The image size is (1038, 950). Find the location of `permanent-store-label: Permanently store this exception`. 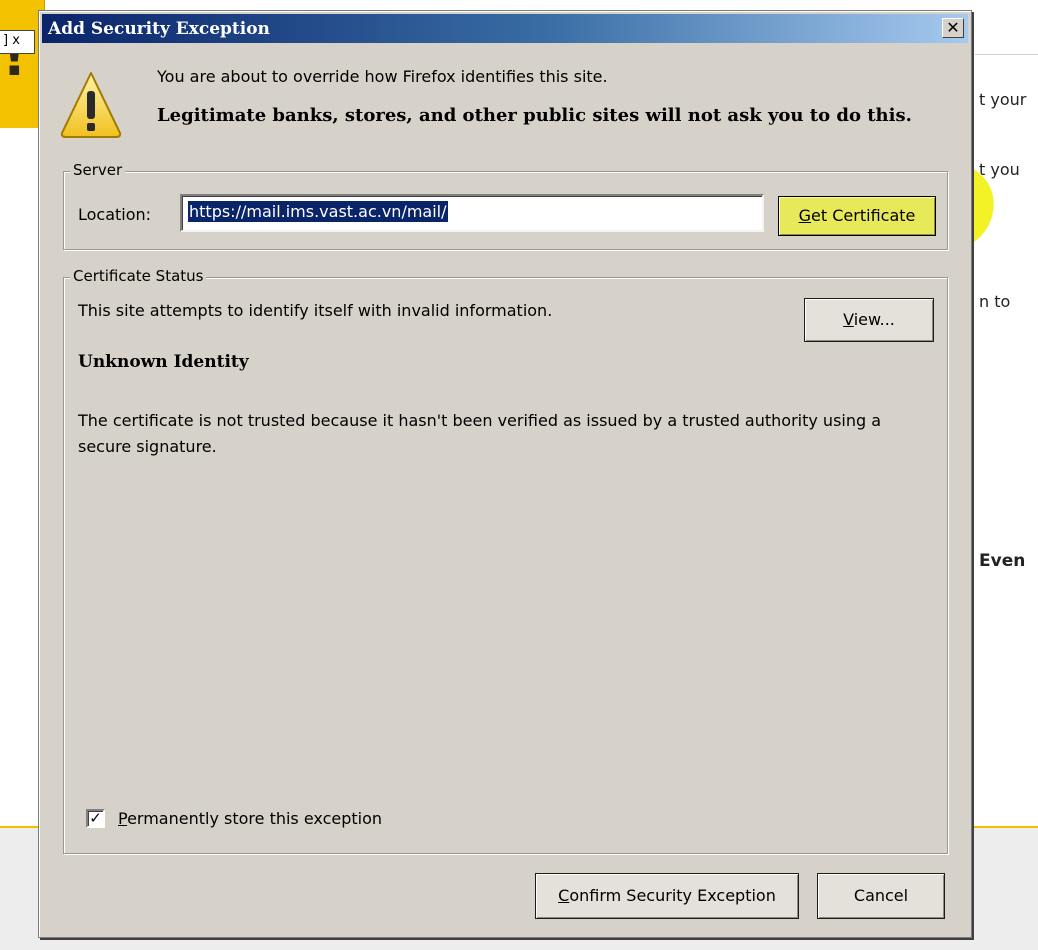

permanent-store-label: Permanently store this exception is located at coordinates (250, 818).